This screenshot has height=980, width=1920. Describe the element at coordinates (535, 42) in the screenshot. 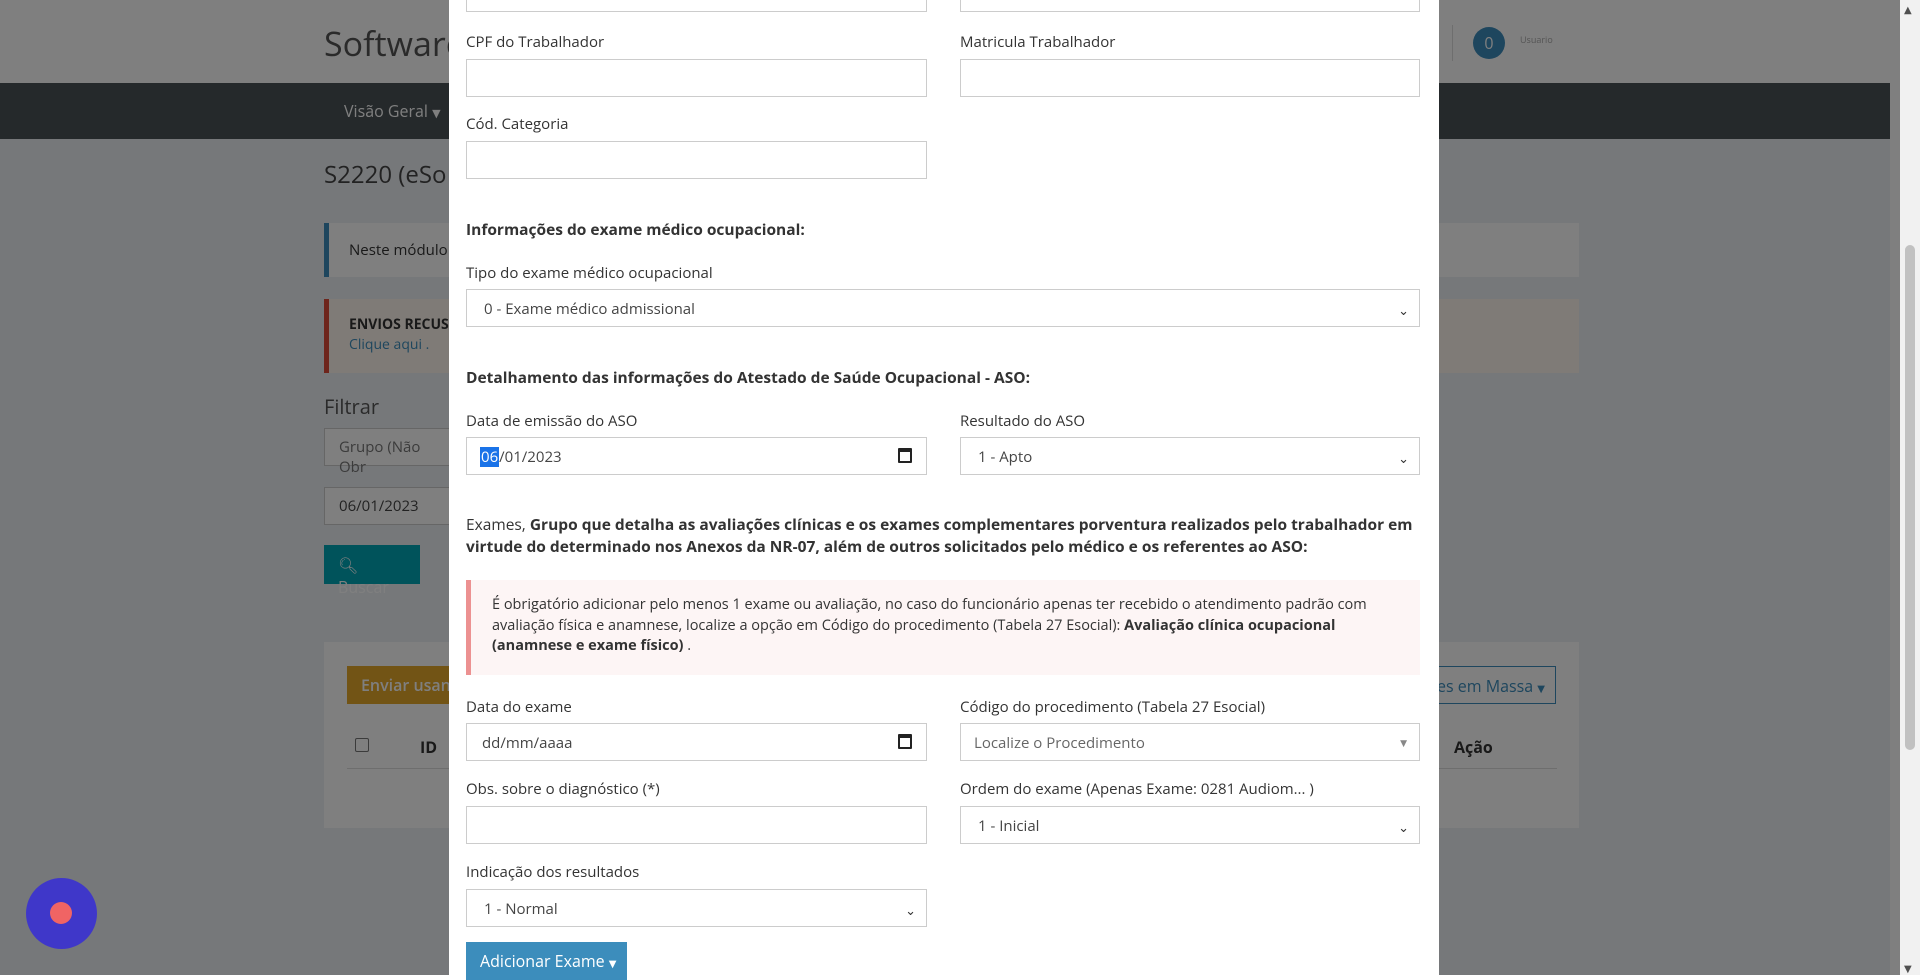

I see `cpf-label: CPF do Trabalhador` at that location.